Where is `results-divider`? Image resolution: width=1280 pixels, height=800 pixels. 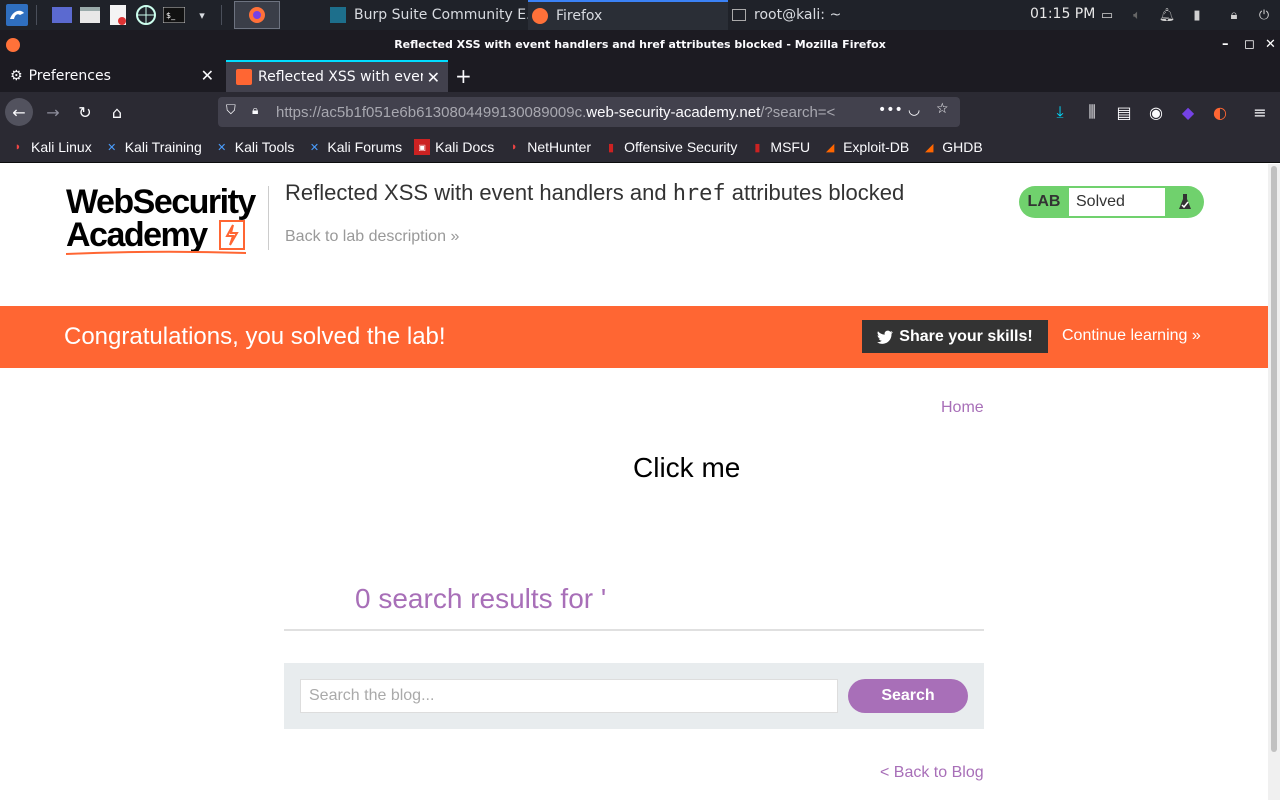
results-divider is located at coordinates (634, 630).